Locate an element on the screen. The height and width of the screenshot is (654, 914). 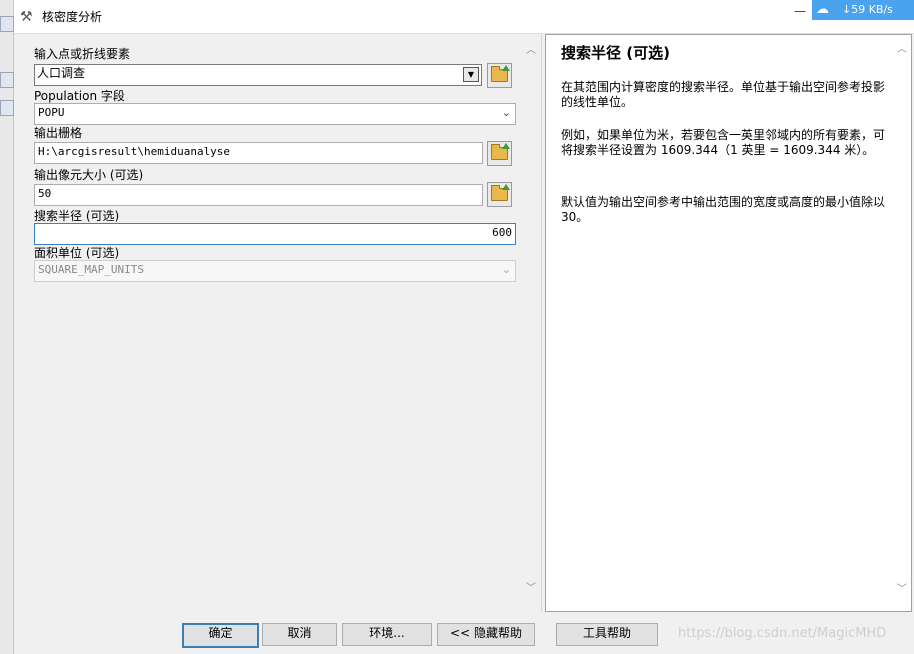
area-units-label: 面积单位 (可选) is located at coordinates (77, 253).